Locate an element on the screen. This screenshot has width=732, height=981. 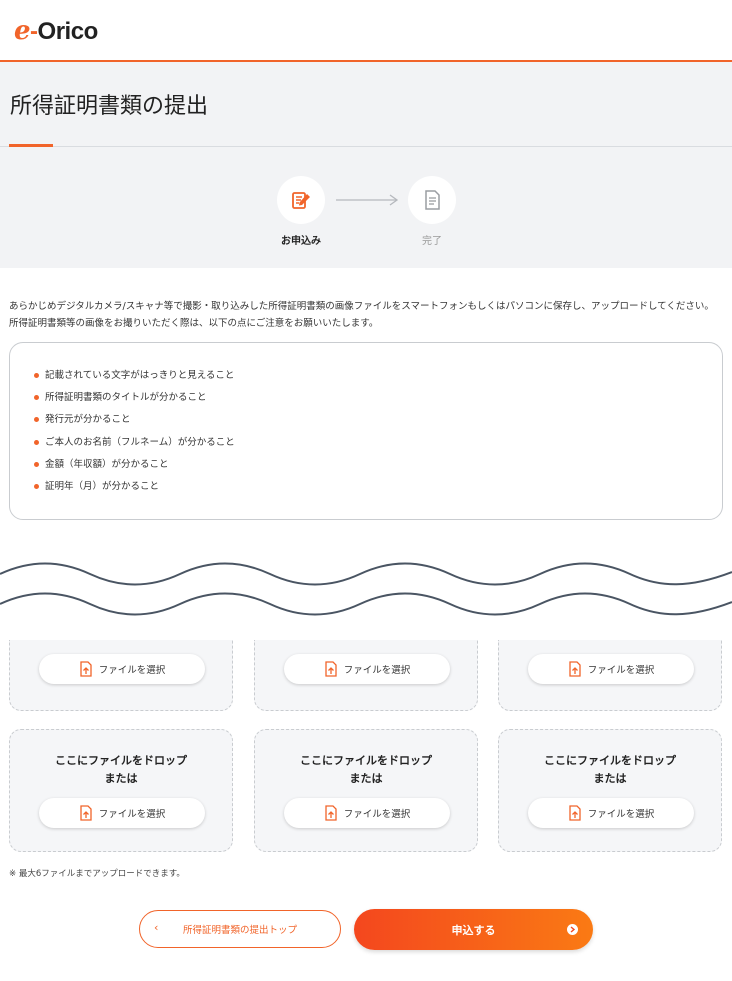
list-item: 記載されている文字がはっきりと見えること is located at coordinates (134, 378).